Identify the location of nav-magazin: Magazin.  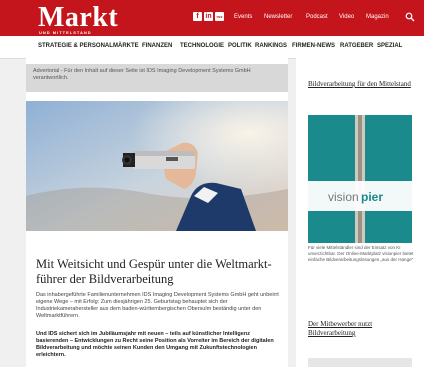
(377, 17).